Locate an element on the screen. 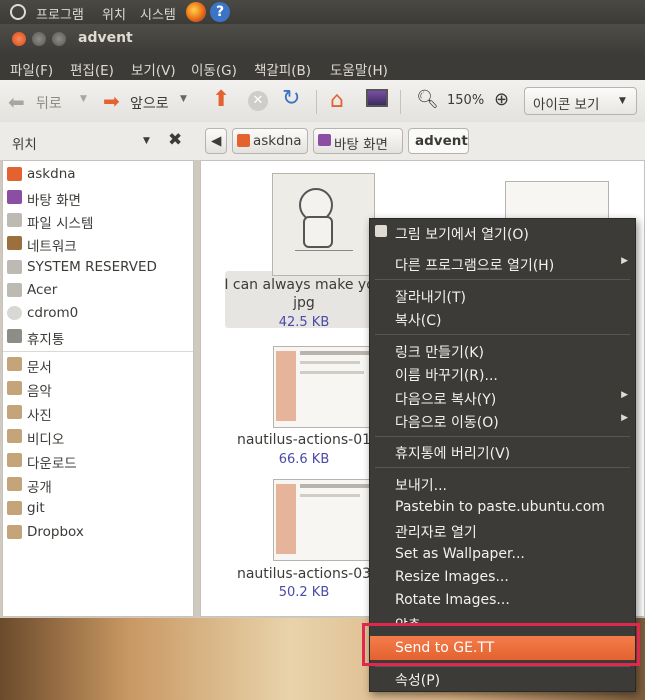 Image resolution: width=645 pixels, height=700 pixels. sidebar-item-trash: 휴지통 is located at coordinates (98, 337).